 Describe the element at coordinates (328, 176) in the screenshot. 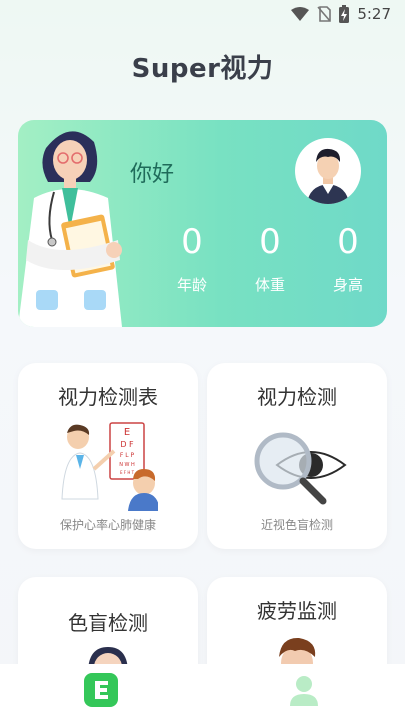

I see `user-avatar-icon` at that location.